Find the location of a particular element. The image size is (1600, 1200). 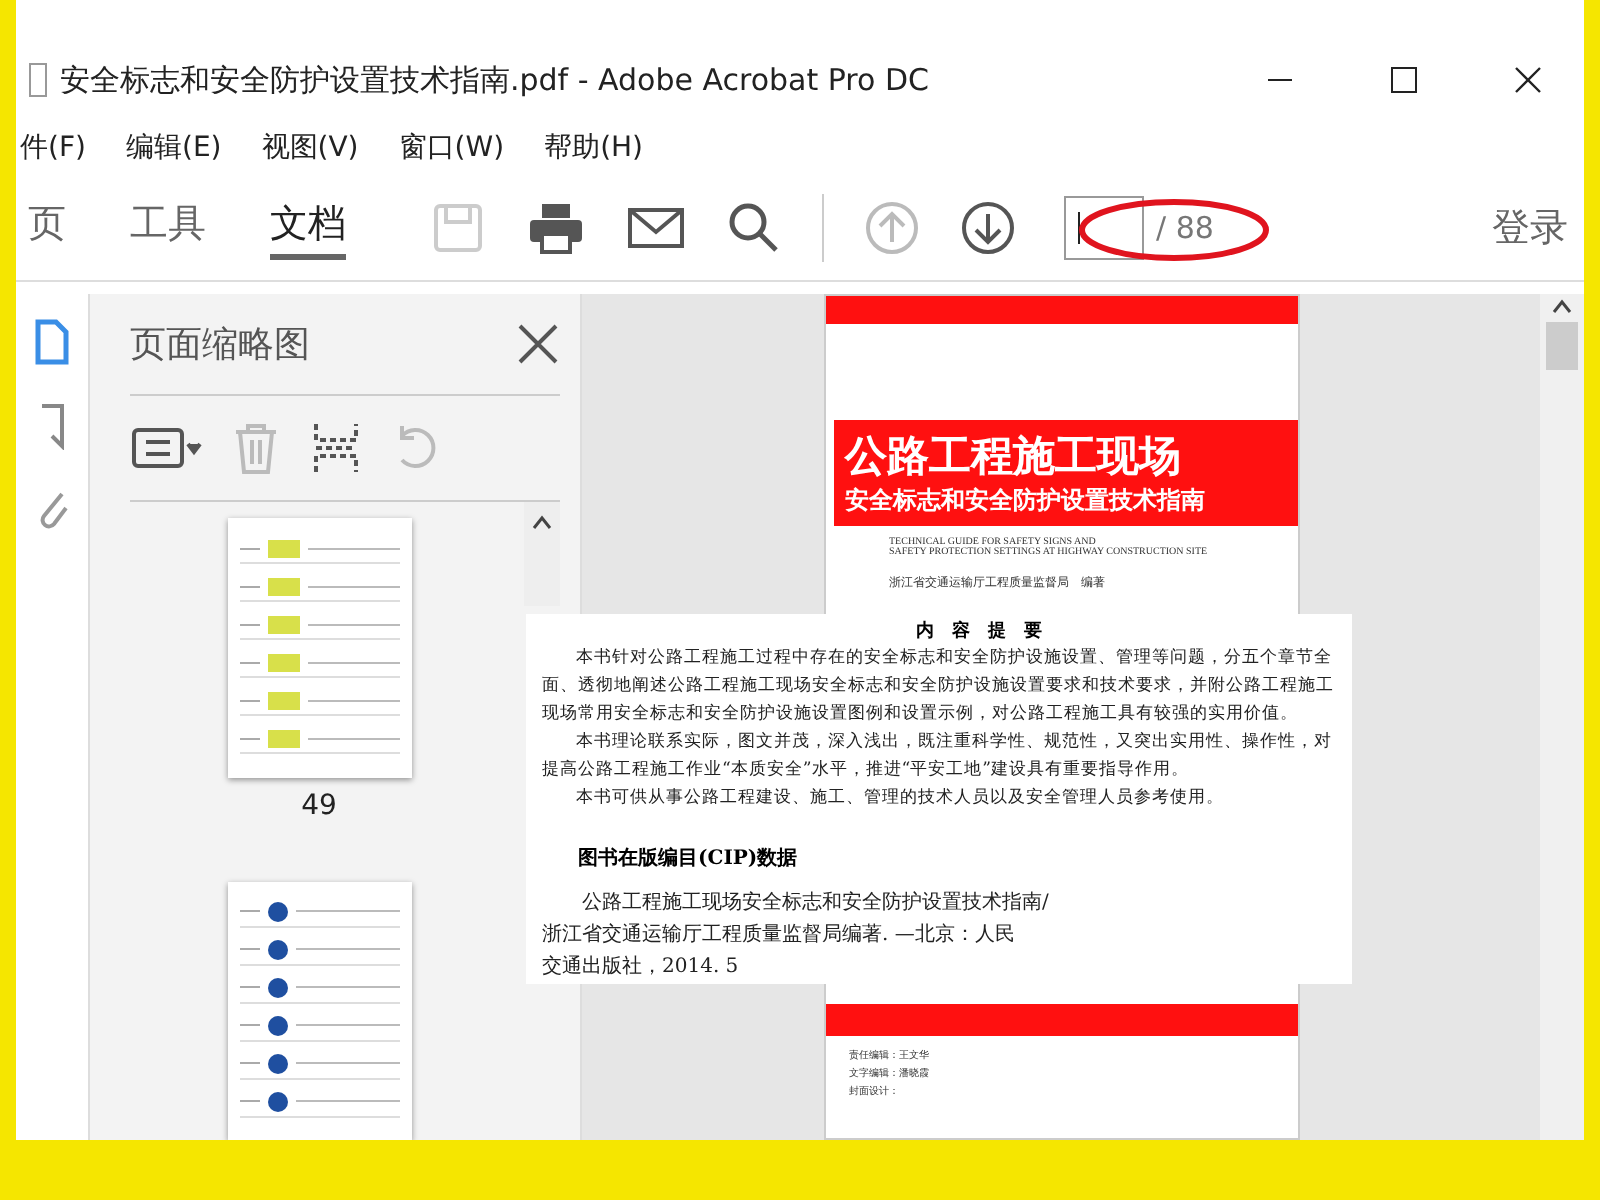

menu-item: 编辑(E) is located at coordinates (173, 148).